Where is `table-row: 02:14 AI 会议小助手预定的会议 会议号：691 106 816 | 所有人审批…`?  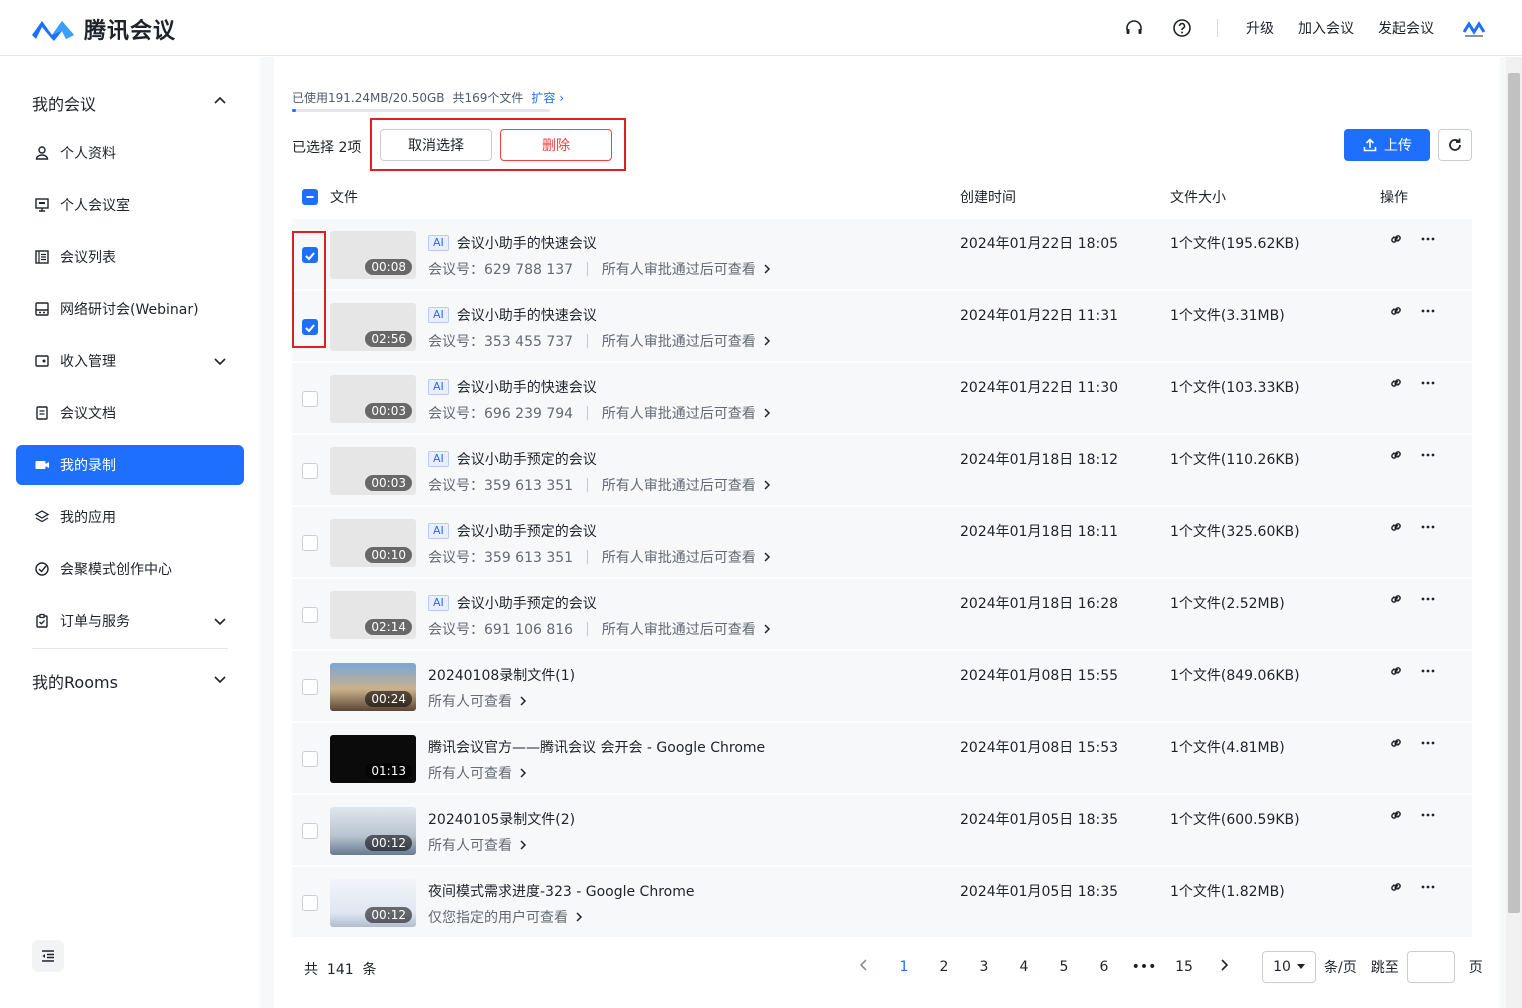 table-row: 02:14 AI 会议小助手预定的会议 会议号：691 106 816 | 所有人审批… is located at coordinates (882, 614).